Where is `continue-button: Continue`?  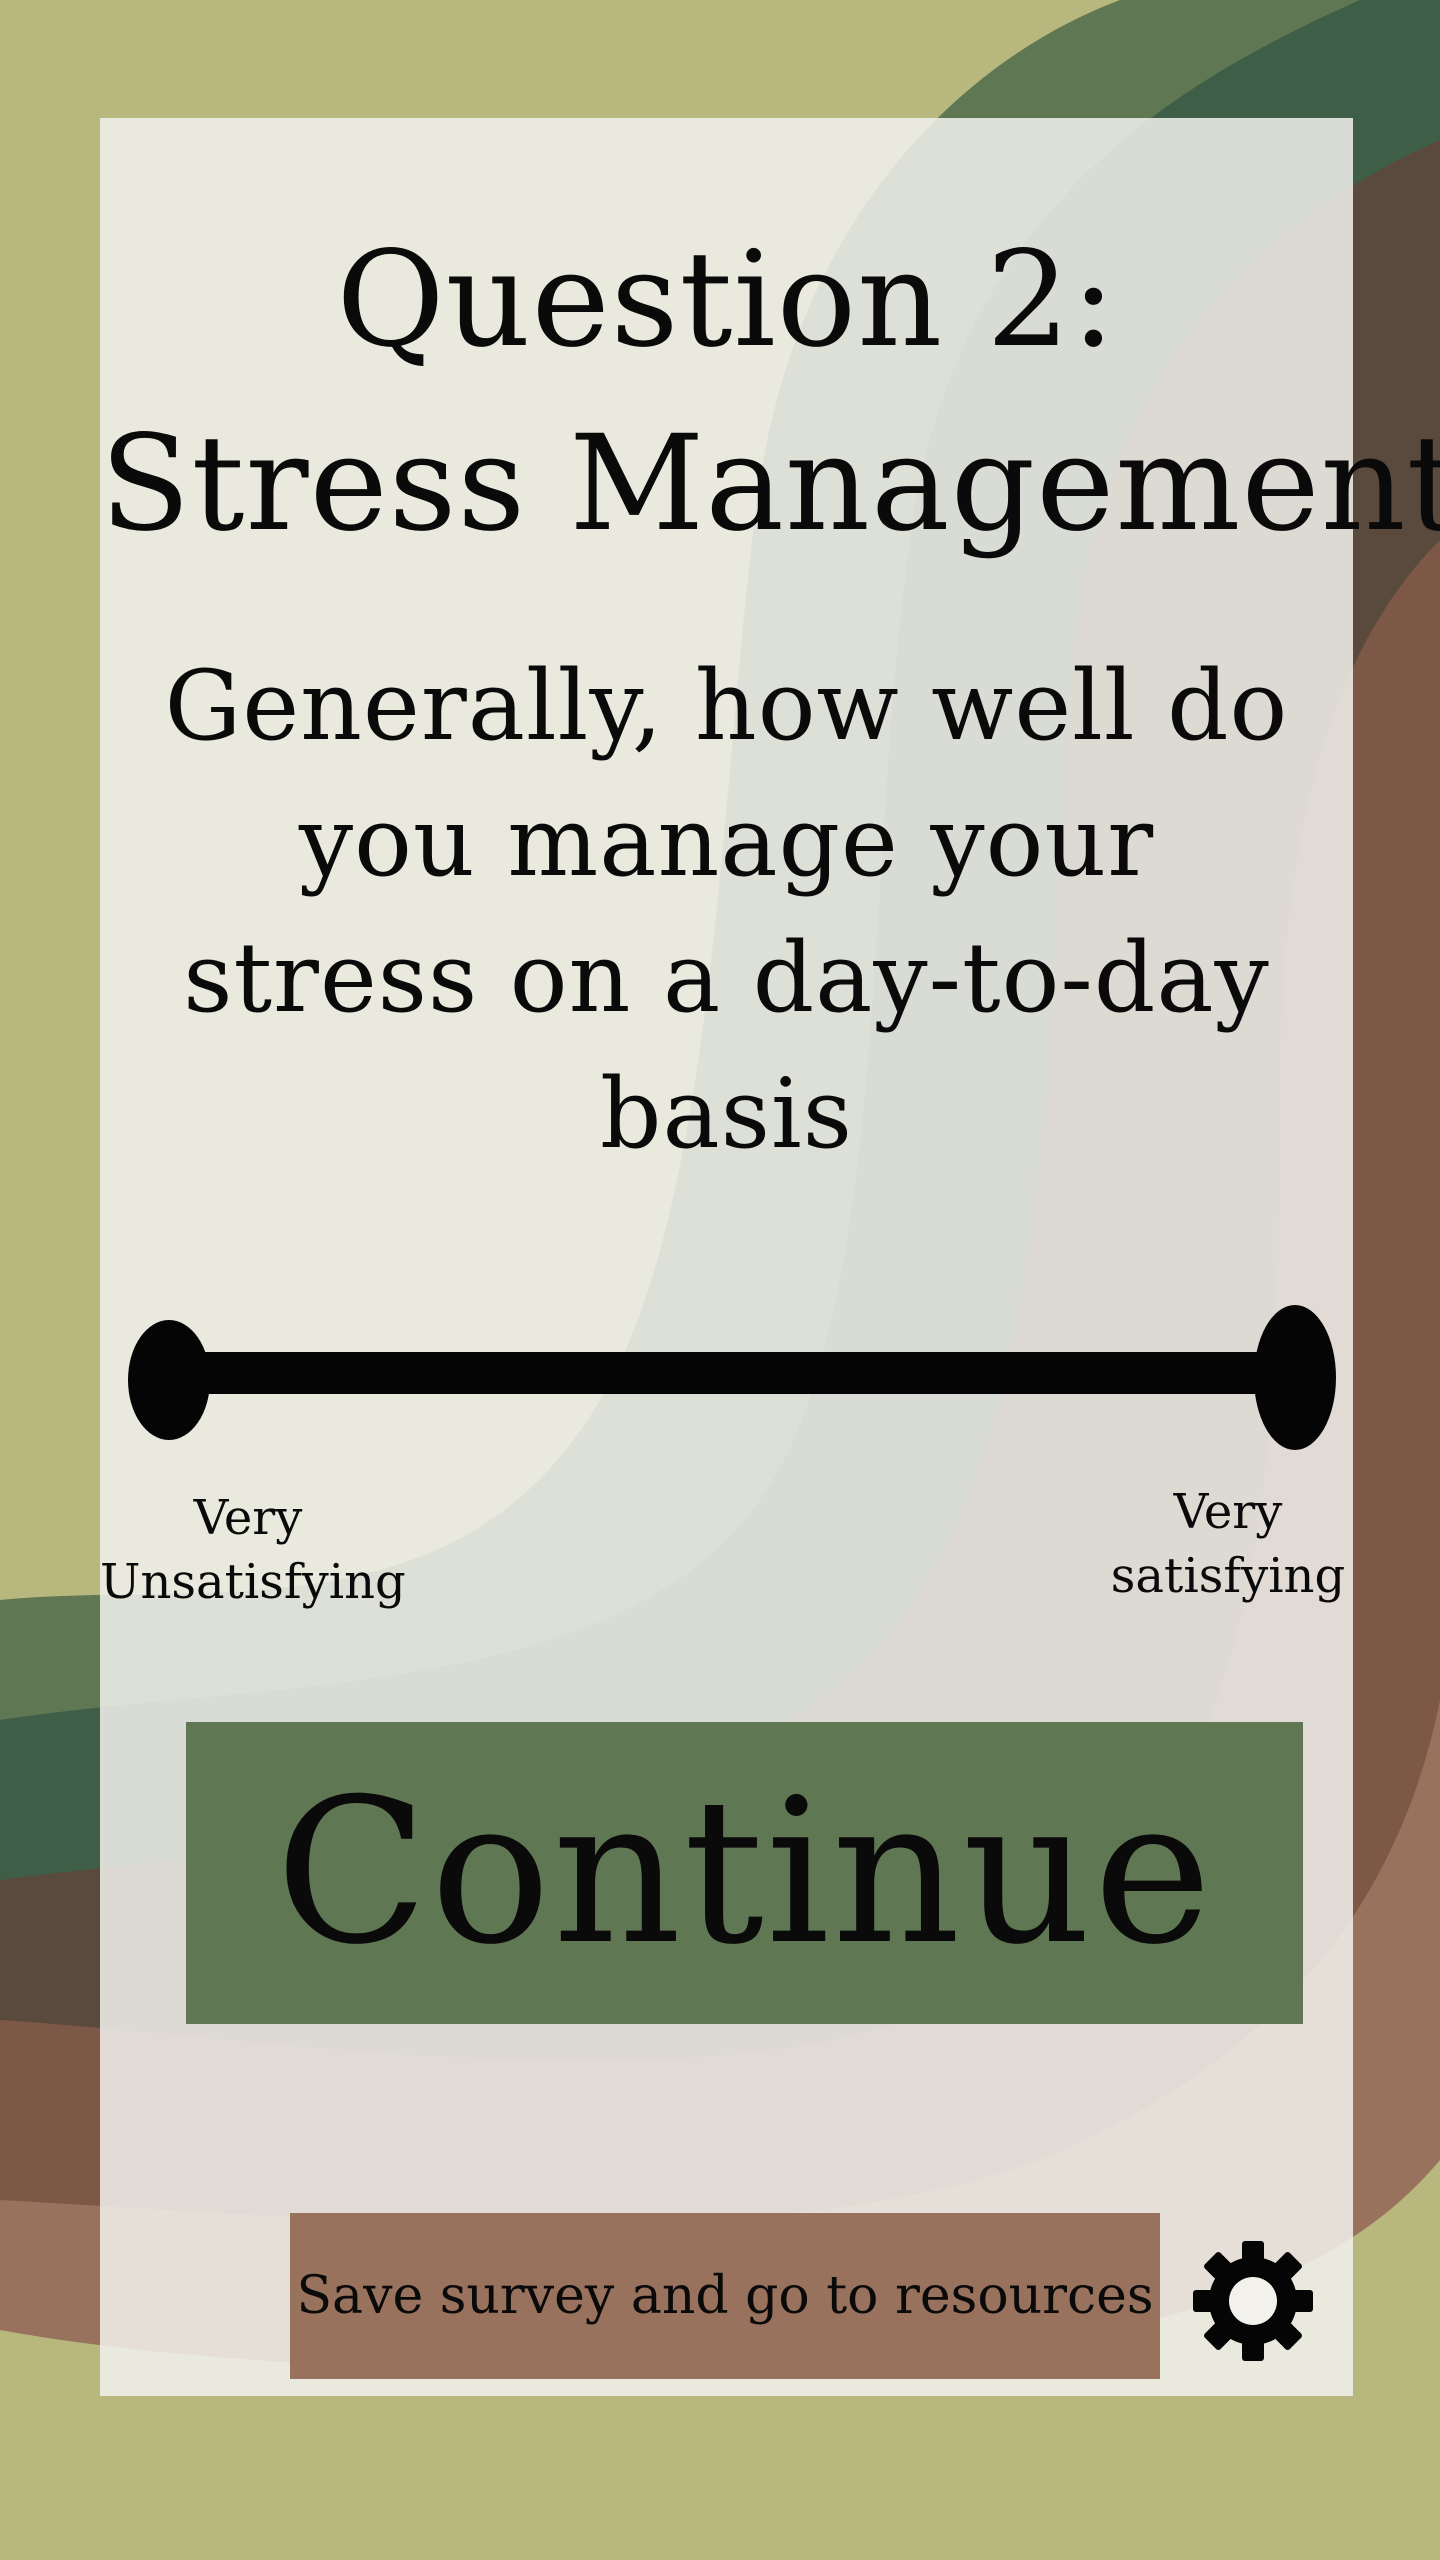 continue-button: Continue is located at coordinates (744, 1873).